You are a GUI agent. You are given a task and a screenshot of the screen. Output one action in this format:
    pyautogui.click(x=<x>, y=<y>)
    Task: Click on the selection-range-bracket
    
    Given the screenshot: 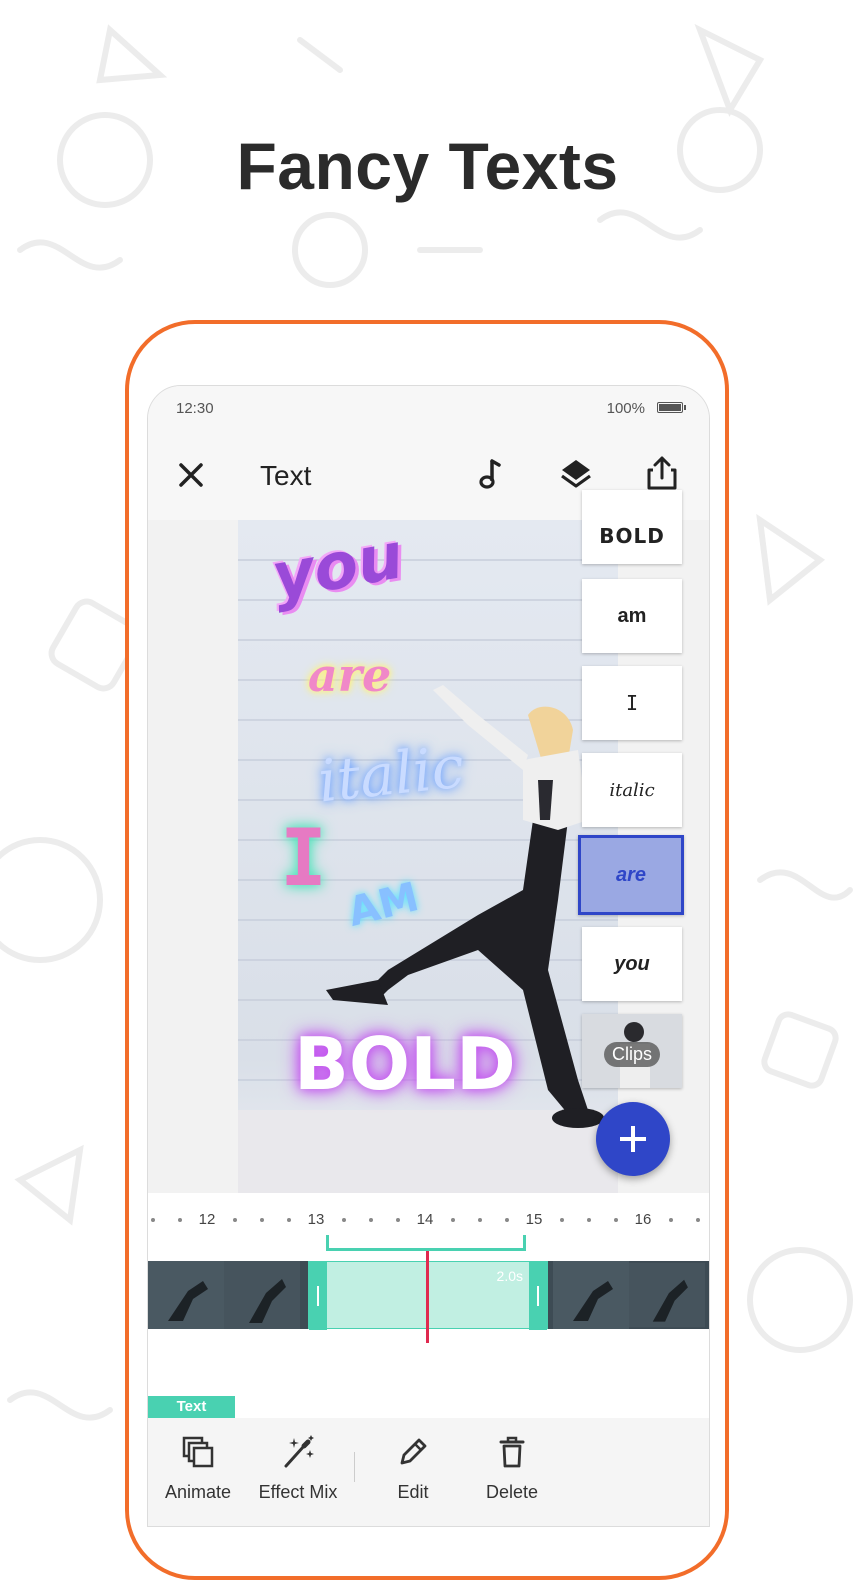 What is the action you would take?
    pyautogui.click(x=426, y=1243)
    